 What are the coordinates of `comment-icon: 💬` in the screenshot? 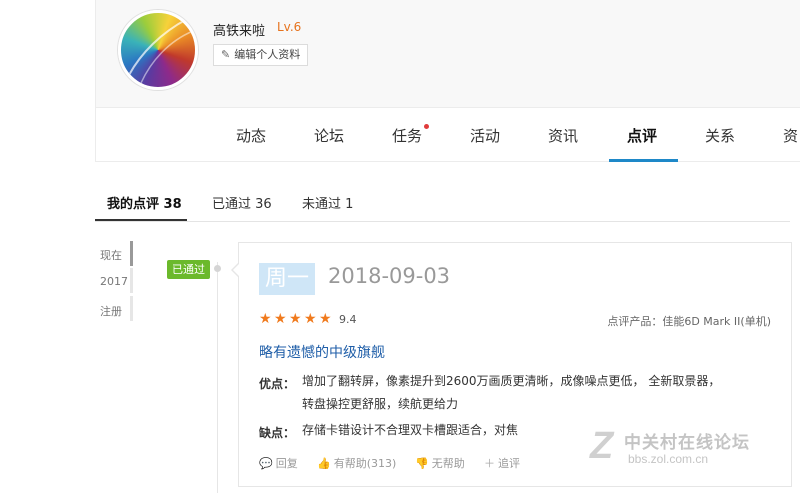 It's located at (266, 463).